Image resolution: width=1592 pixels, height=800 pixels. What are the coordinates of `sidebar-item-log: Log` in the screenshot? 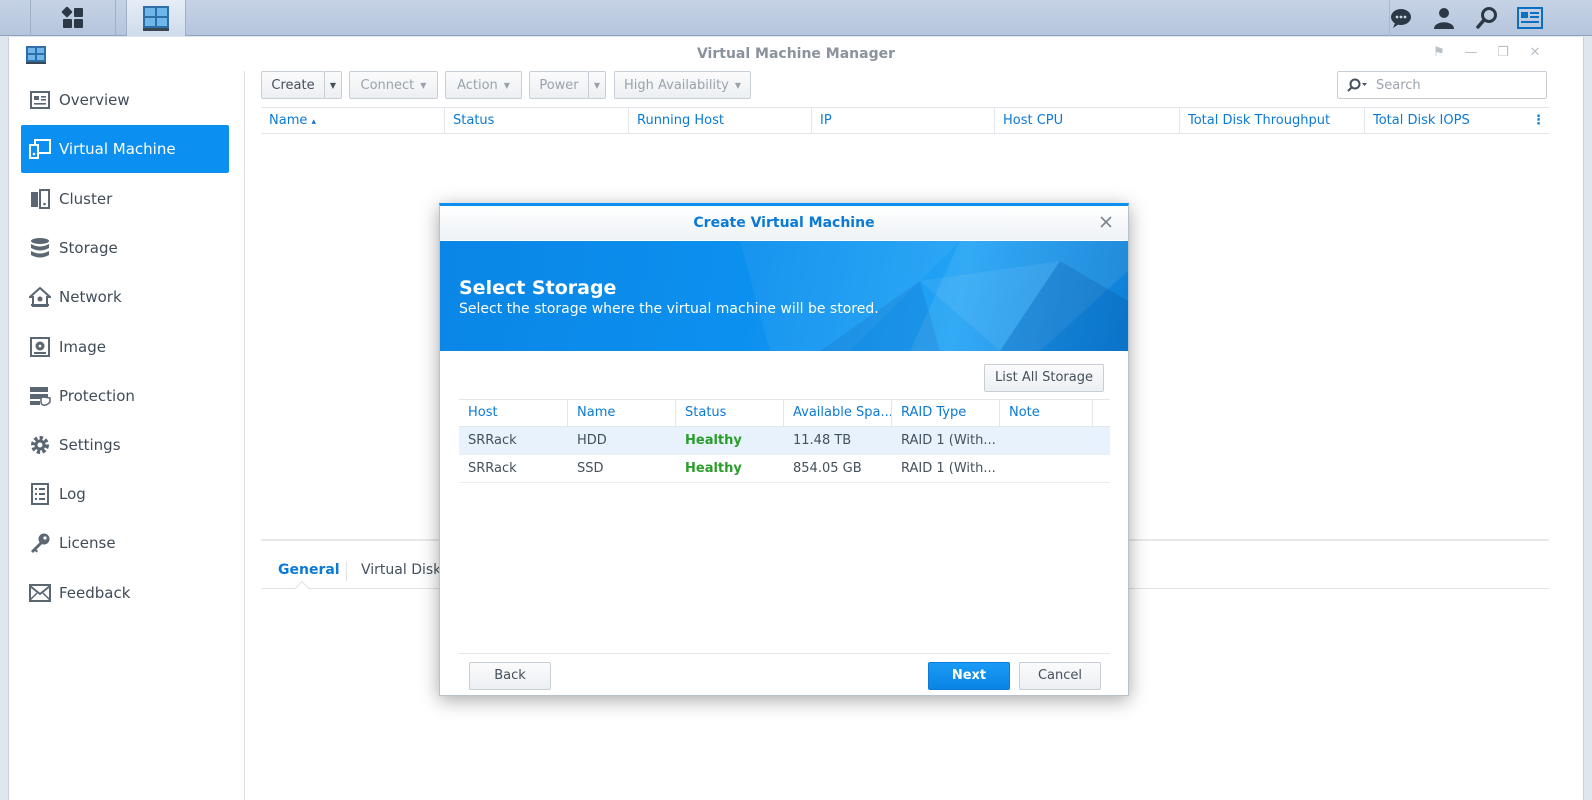 It's located at (125, 494).